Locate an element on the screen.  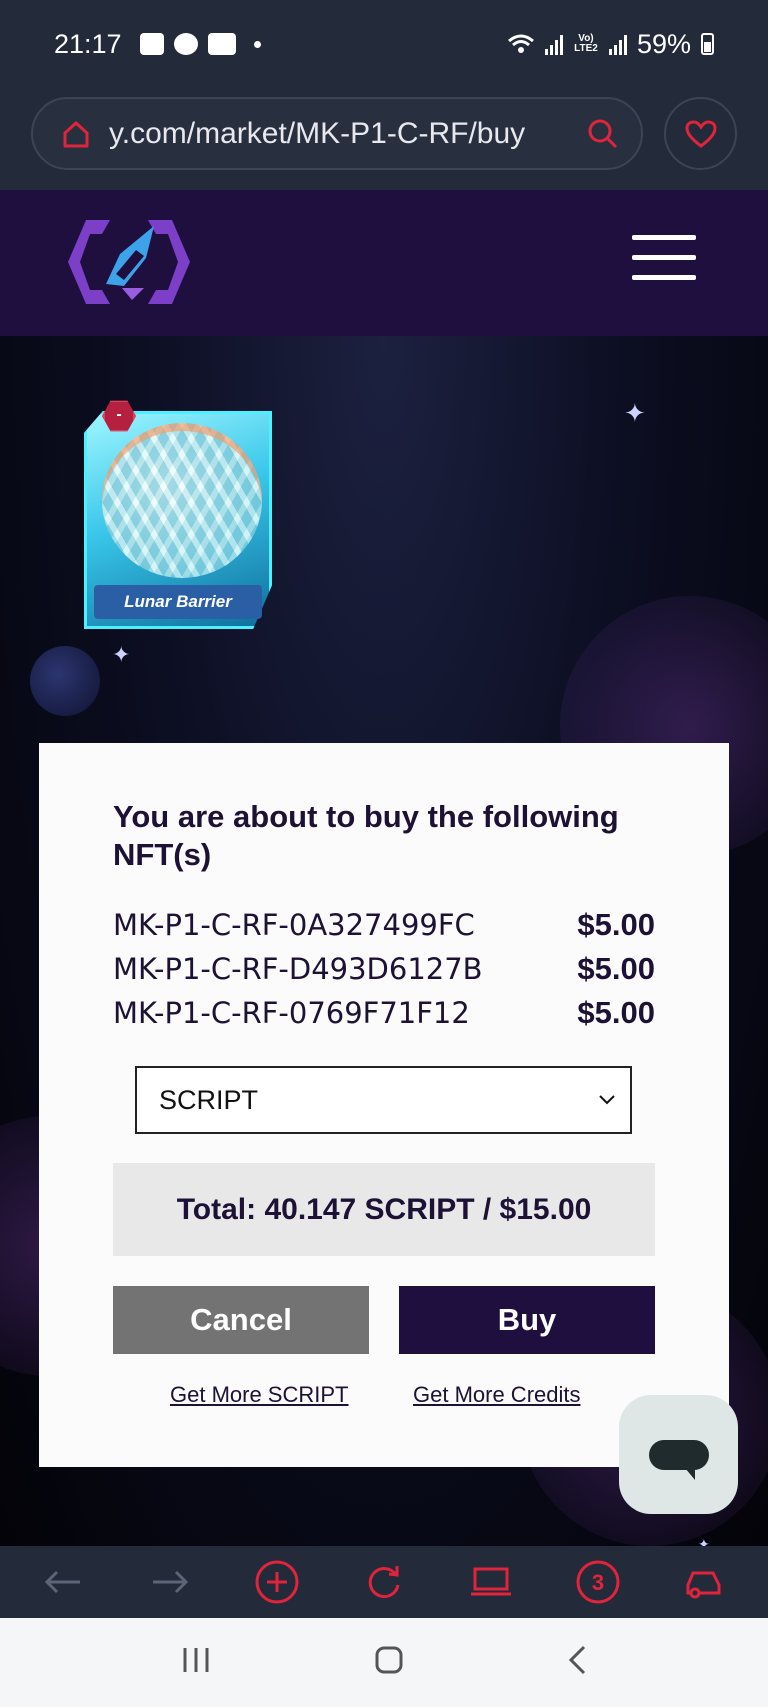
status-left: 21:17 is located at coordinates (157, 44).